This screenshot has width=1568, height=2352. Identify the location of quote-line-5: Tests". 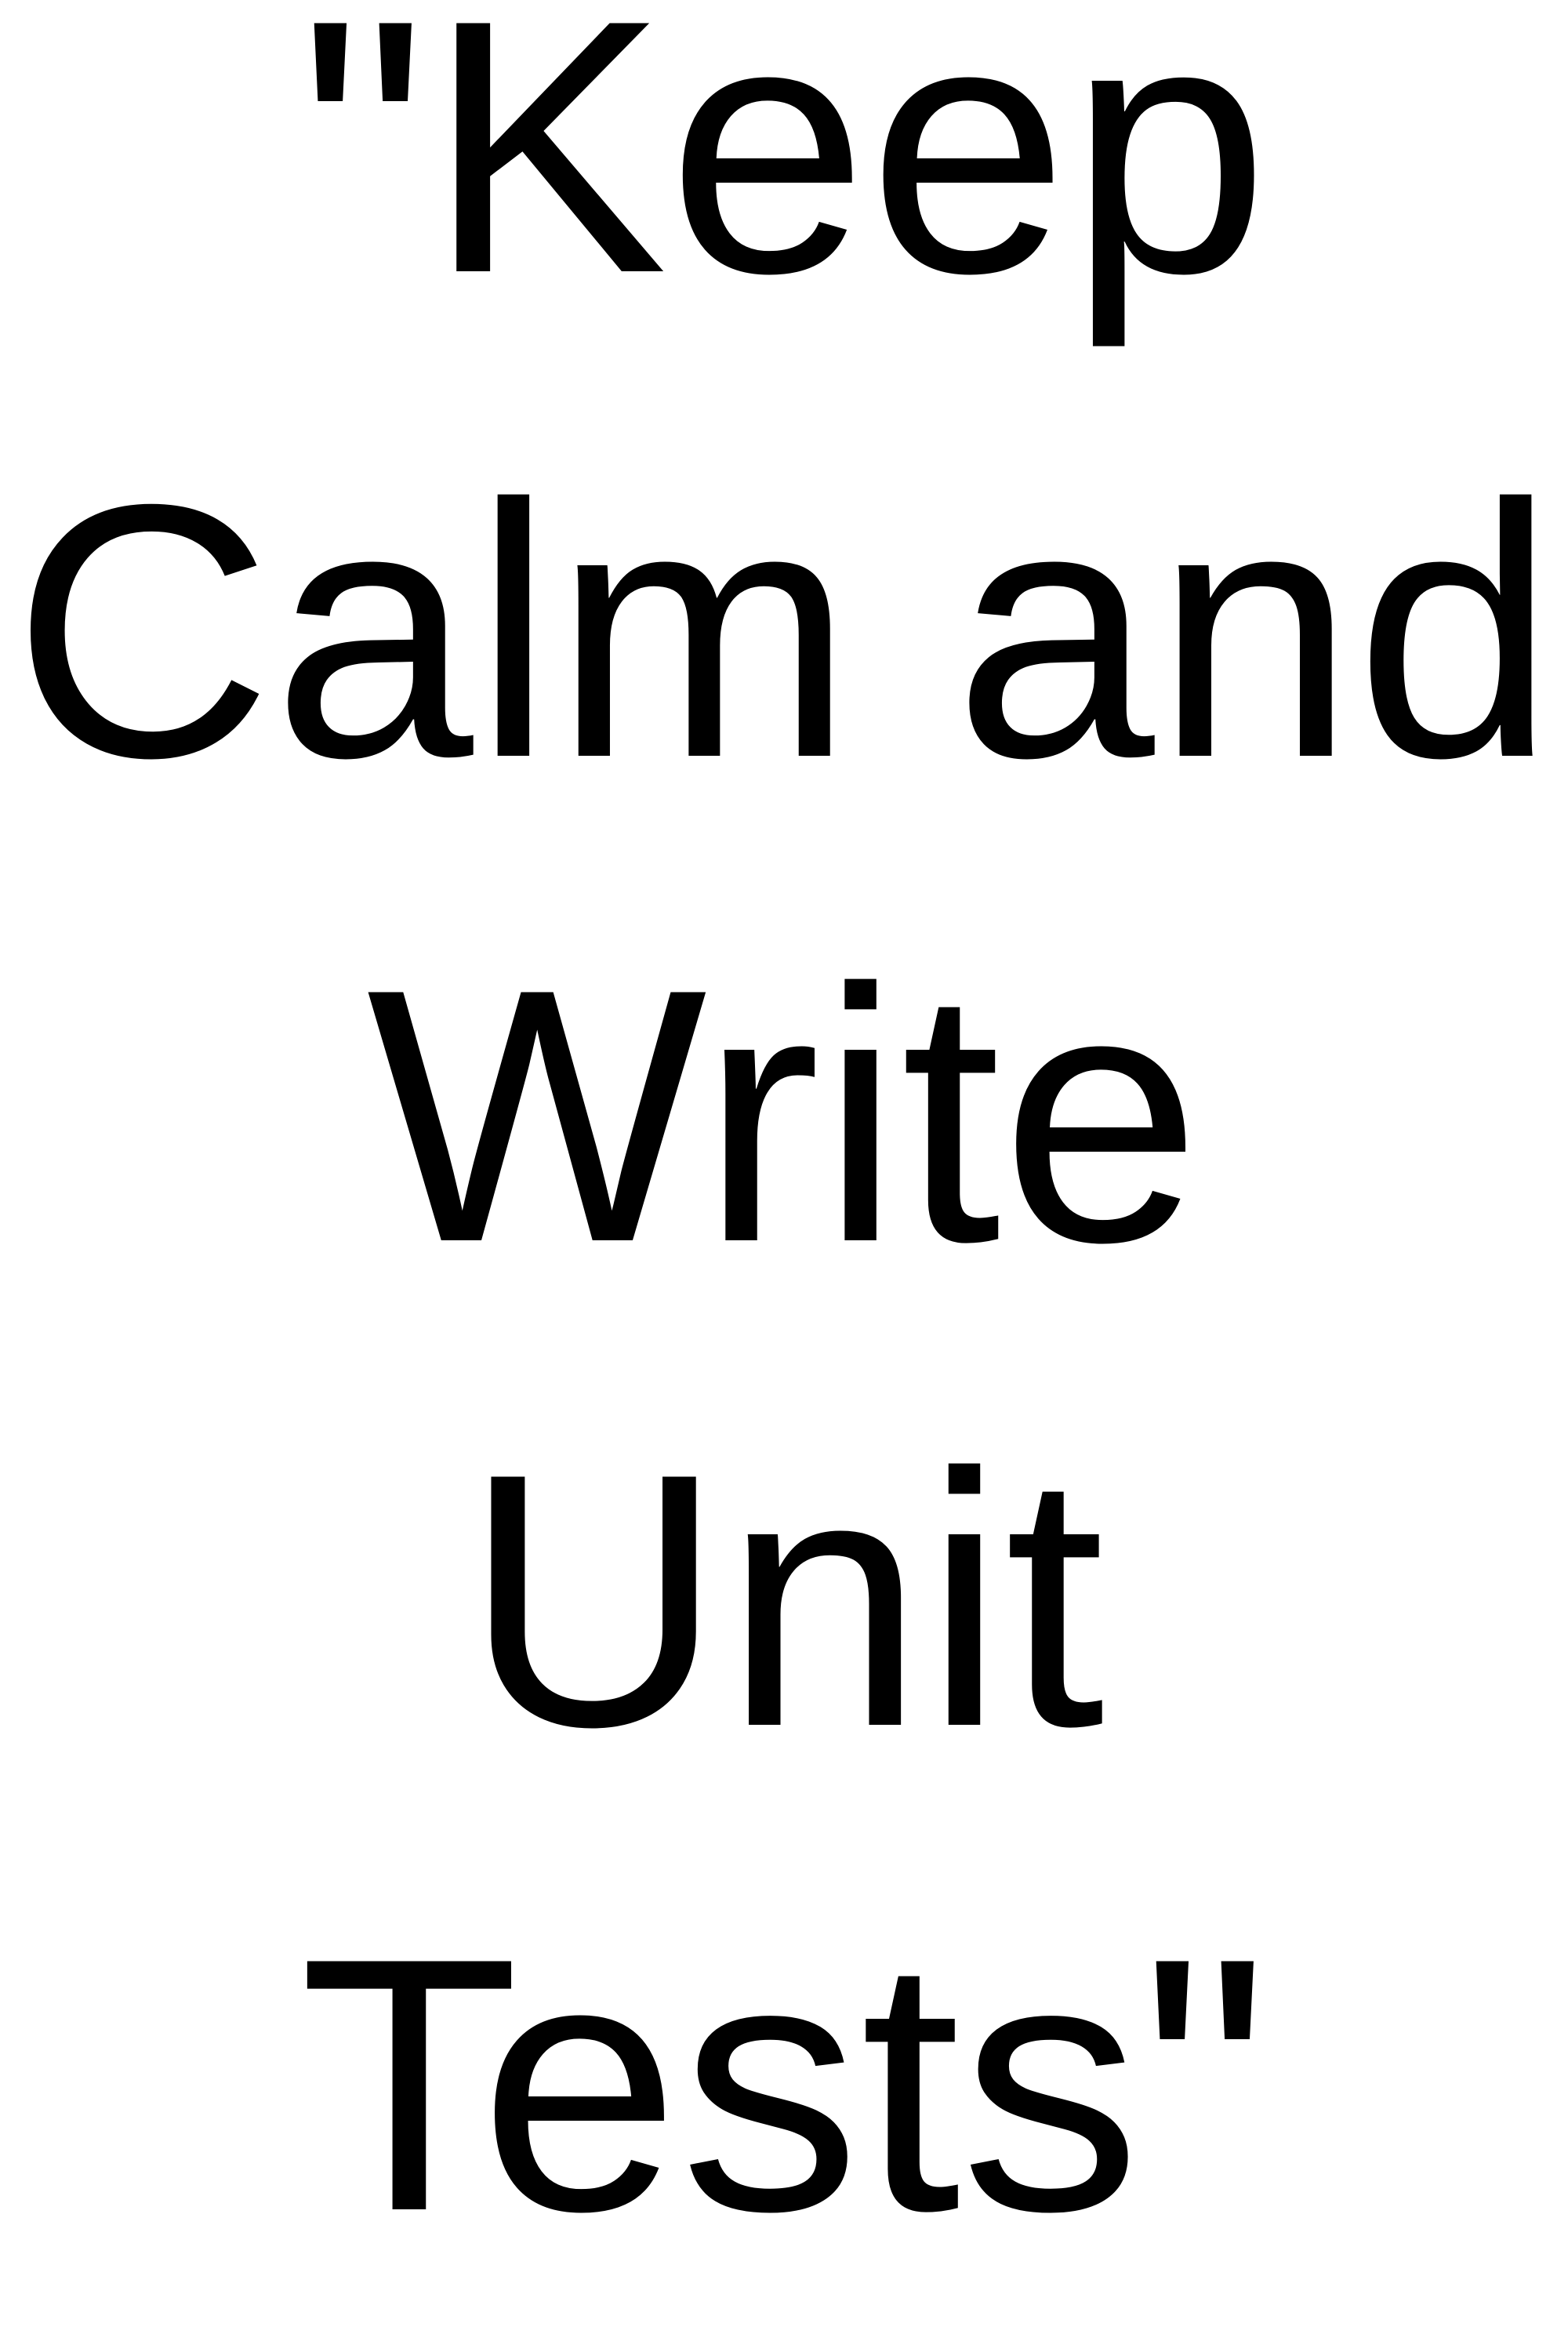
(784, 2085).